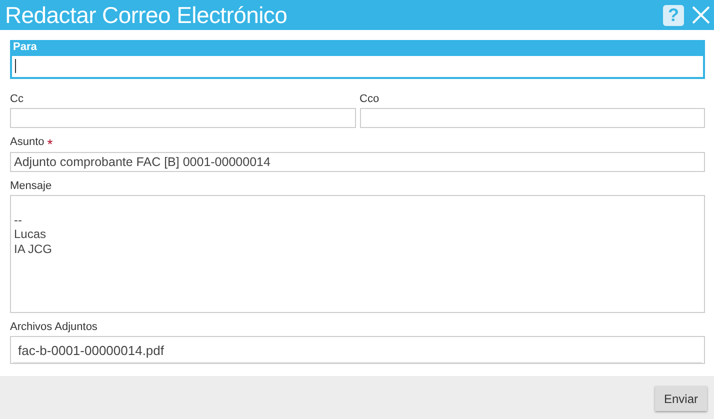 This screenshot has height=419, width=714. What do you see at coordinates (146, 15) in the screenshot?
I see `window-title: Redactar Correo Electrónico` at bounding box center [146, 15].